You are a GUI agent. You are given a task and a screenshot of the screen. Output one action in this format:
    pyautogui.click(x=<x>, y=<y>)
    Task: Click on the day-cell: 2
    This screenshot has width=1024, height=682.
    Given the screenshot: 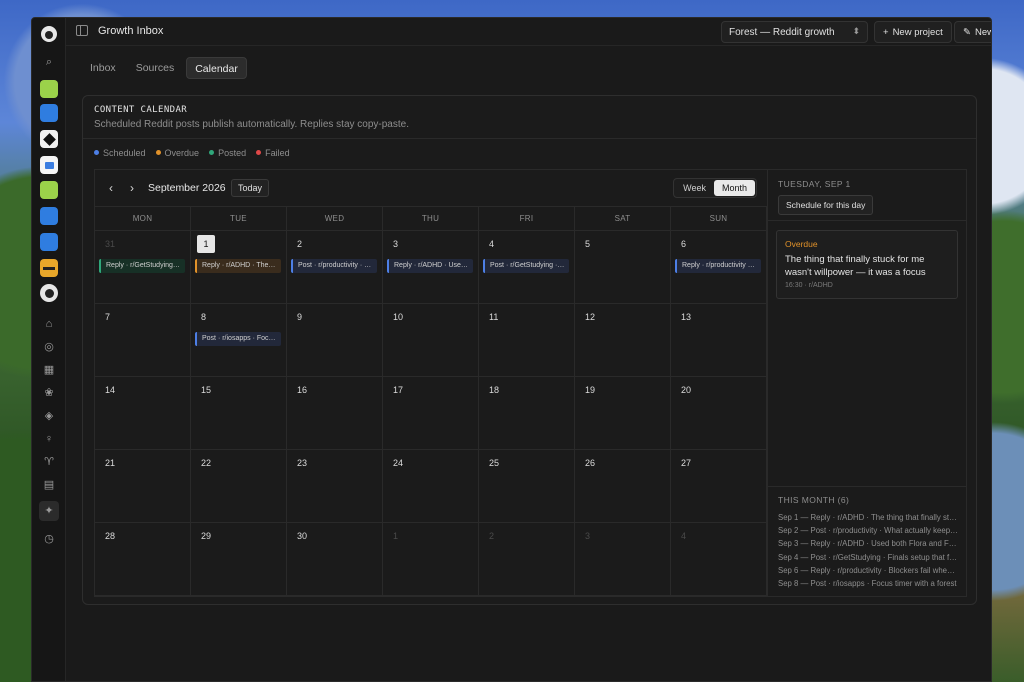 What is the action you would take?
    pyautogui.click(x=527, y=559)
    